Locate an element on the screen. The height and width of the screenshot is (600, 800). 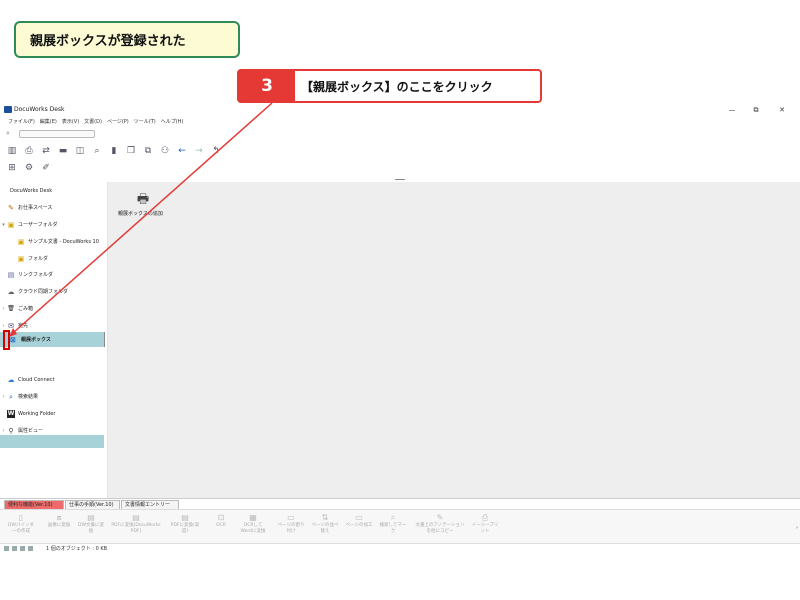
page-layout-button: ▭ ページの割り付け is located at coordinates (291, 524).